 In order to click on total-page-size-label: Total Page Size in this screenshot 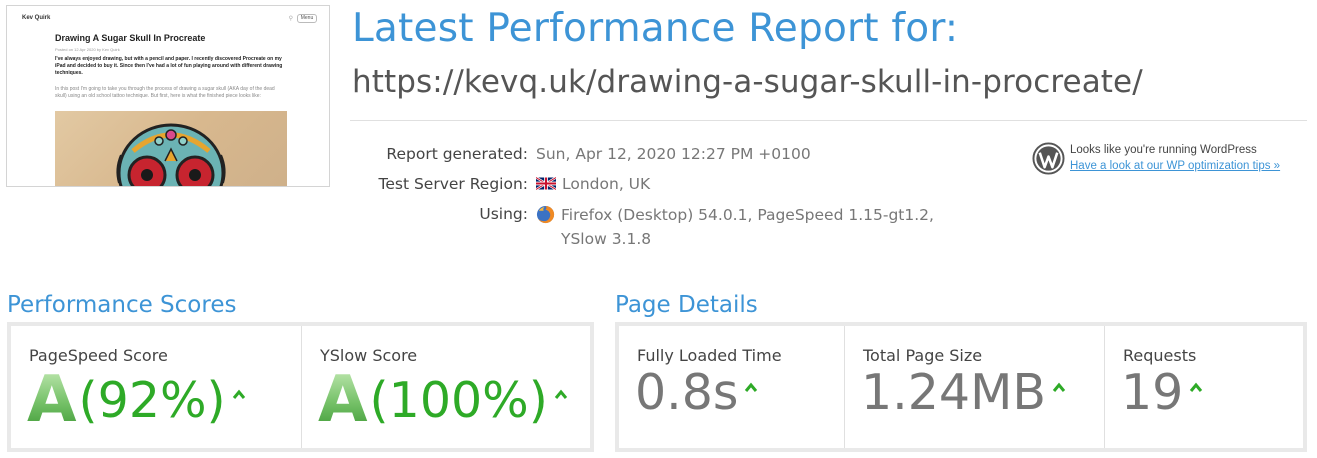, I will do `click(923, 355)`.